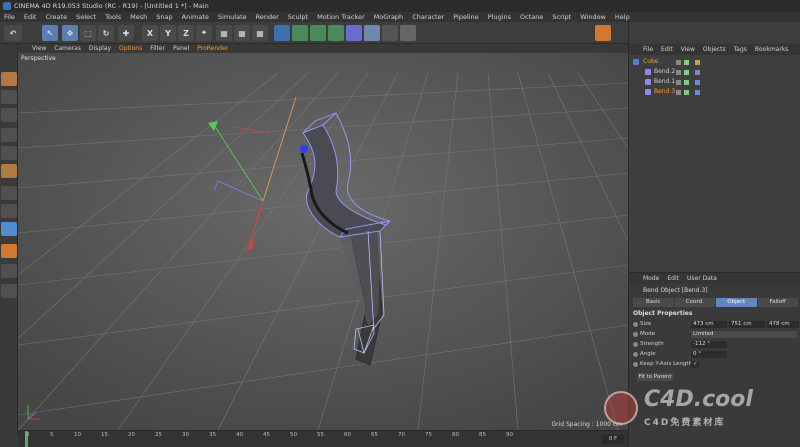  Describe the element at coordinates (744, 334) in the screenshot. I see `mode-dropdown: Limited` at that location.